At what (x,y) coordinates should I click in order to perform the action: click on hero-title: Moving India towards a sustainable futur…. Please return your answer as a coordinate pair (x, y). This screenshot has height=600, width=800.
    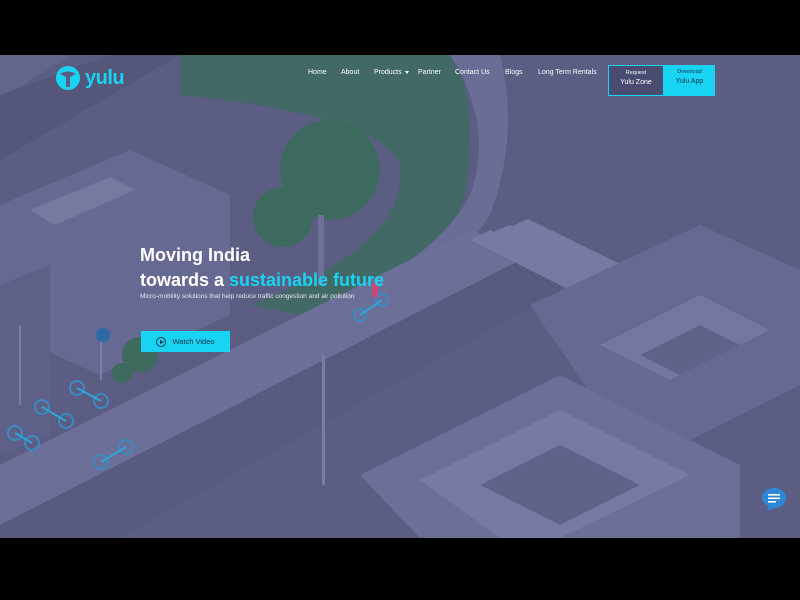
    Looking at the image, I should click on (290, 268).